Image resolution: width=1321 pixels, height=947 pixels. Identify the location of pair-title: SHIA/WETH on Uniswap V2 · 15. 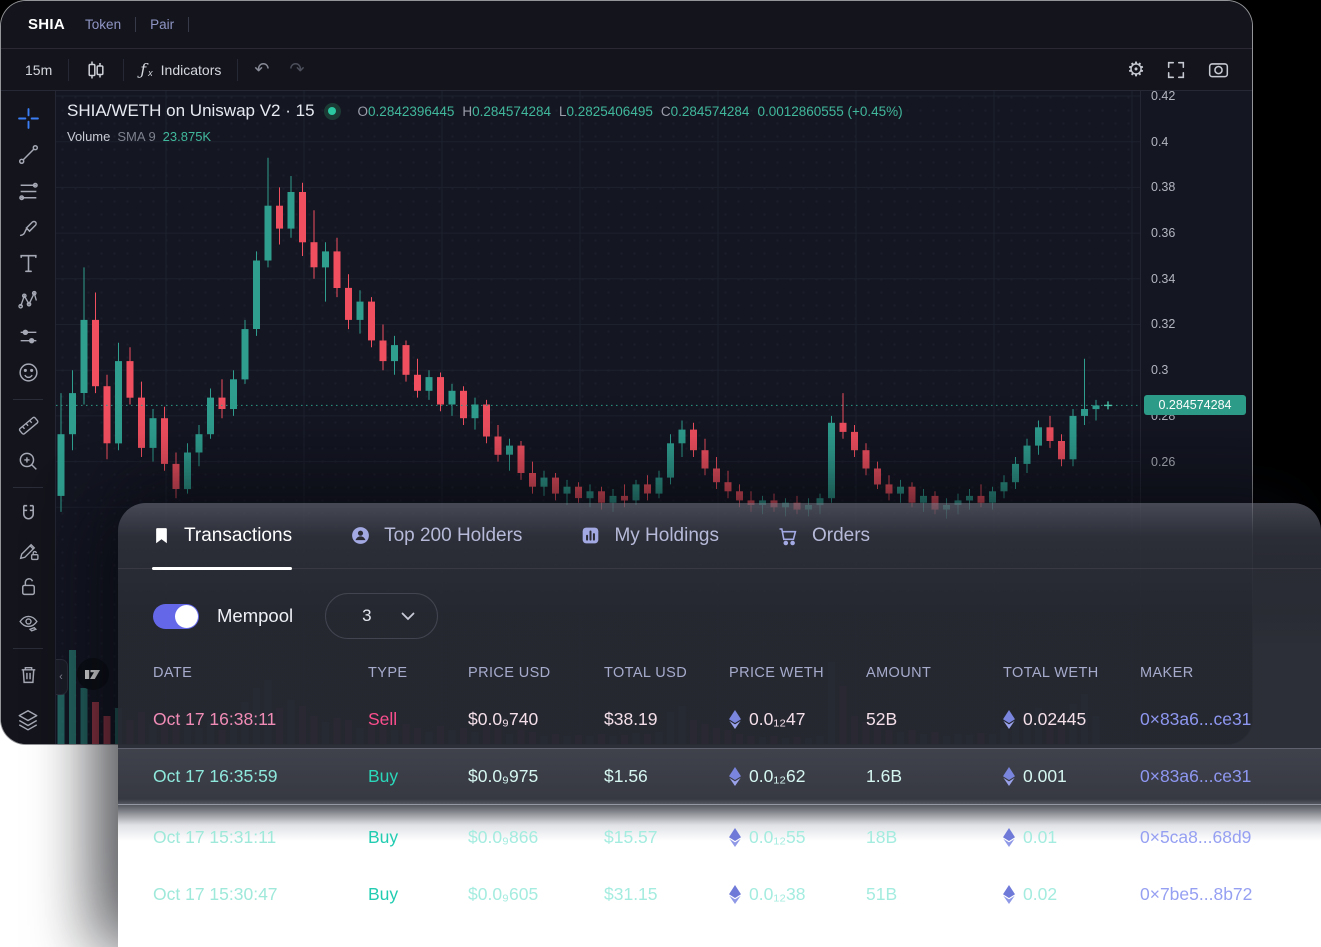
(191, 110).